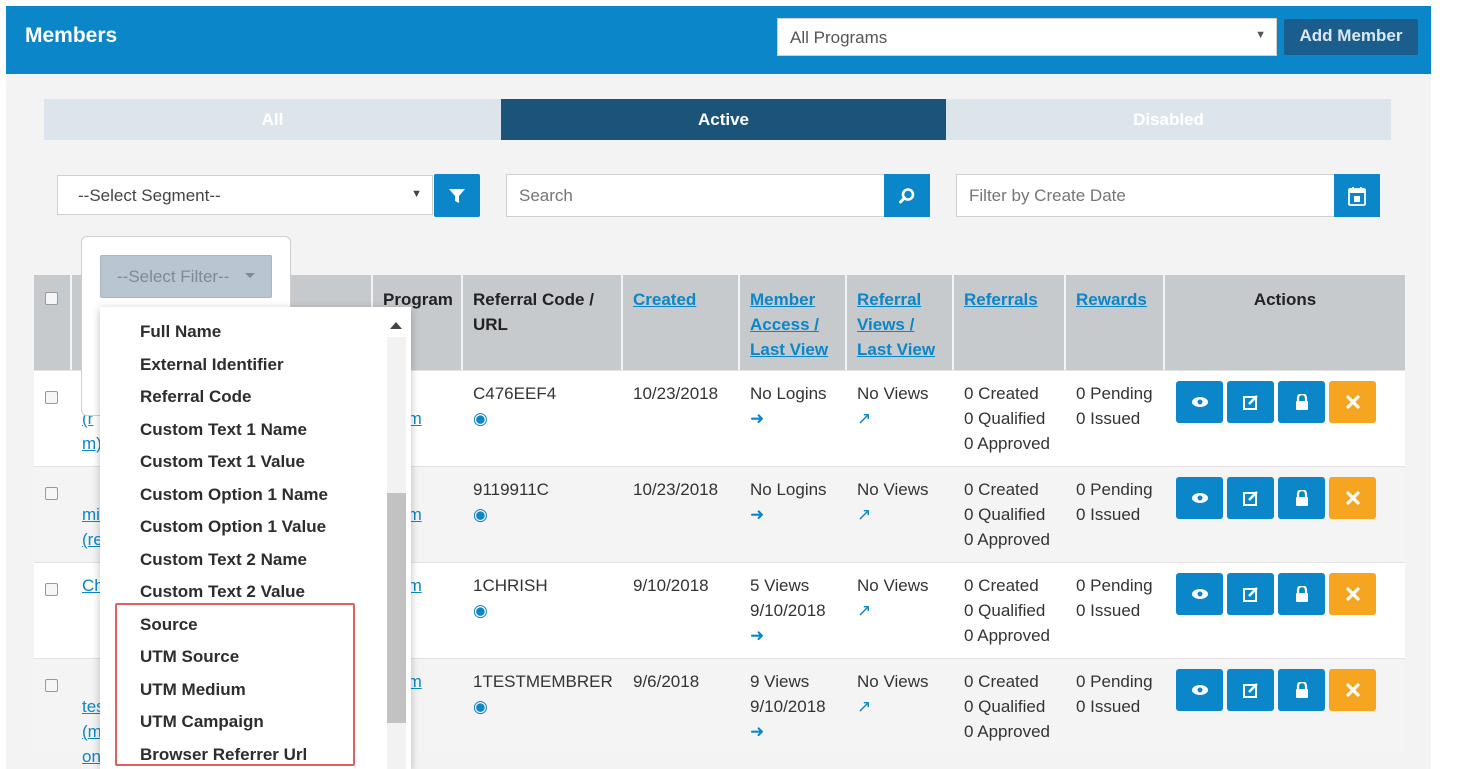 The image size is (1469, 769). What do you see at coordinates (1027, 37) in the screenshot?
I see `program-select: All Programs ▼` at bounding box center [1027, 37].